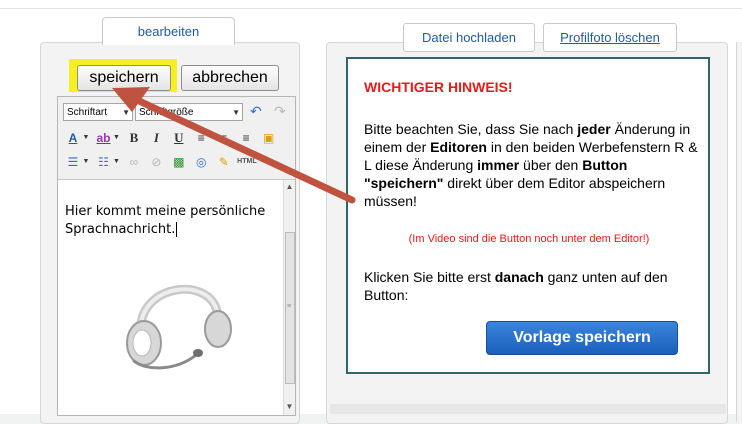  I want to click on editor-scrollbar: ▲ ≡ ▼, so click(289, 297).